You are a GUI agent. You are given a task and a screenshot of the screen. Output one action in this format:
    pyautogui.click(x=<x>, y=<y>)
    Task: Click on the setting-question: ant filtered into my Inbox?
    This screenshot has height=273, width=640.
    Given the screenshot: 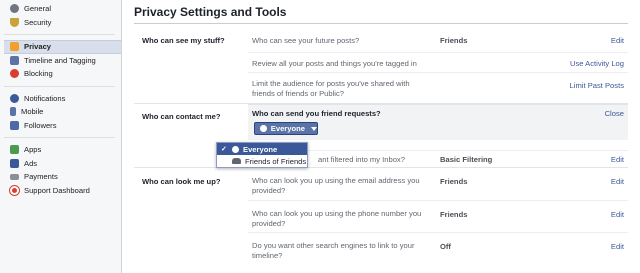 What is the action you would take?
    pyautogui.click(x=361, y=159)
    